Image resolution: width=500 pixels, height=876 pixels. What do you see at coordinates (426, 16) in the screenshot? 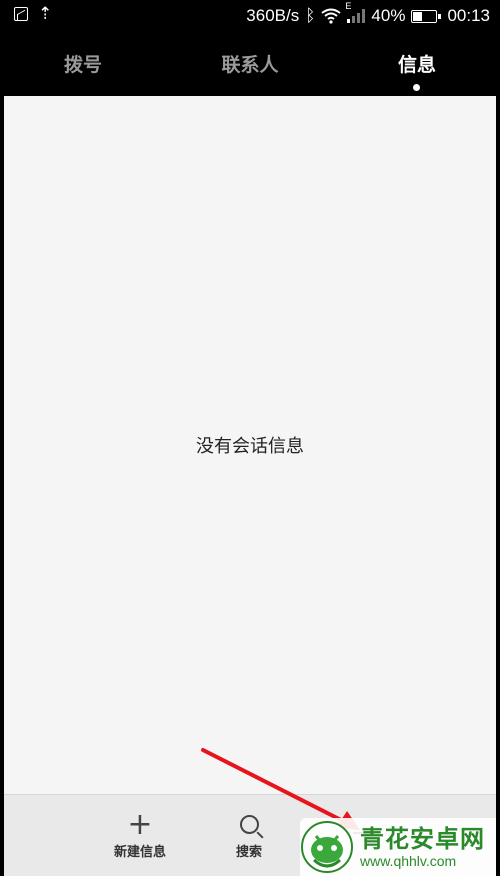
I see `battery-icon` at bounding box center [426, 16].